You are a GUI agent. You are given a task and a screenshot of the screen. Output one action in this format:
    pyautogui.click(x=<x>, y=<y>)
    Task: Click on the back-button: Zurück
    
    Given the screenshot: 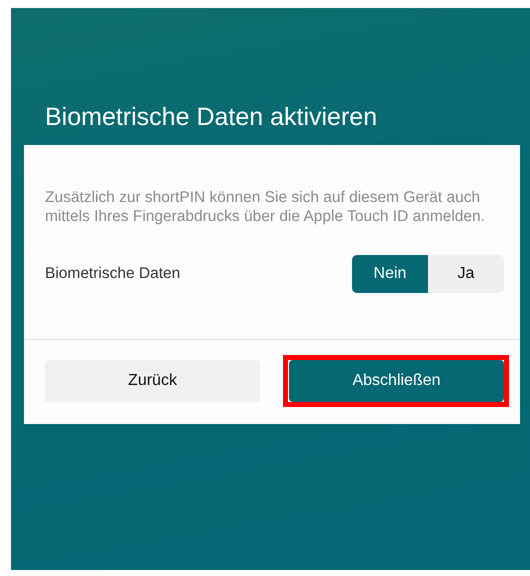 What is the action you would take?
    pyautogui.click(x=152, y=381)
    